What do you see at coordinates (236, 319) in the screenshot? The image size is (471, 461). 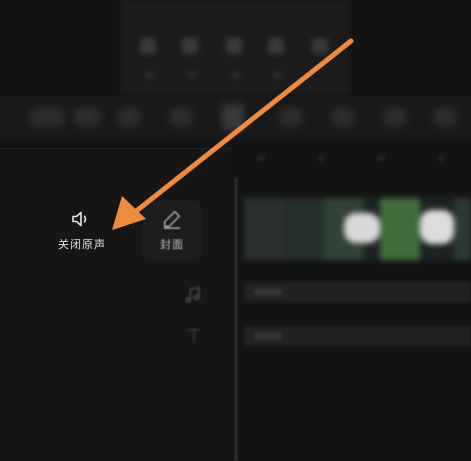 I see `timeline-playhead` at bounding box center [236, 319].